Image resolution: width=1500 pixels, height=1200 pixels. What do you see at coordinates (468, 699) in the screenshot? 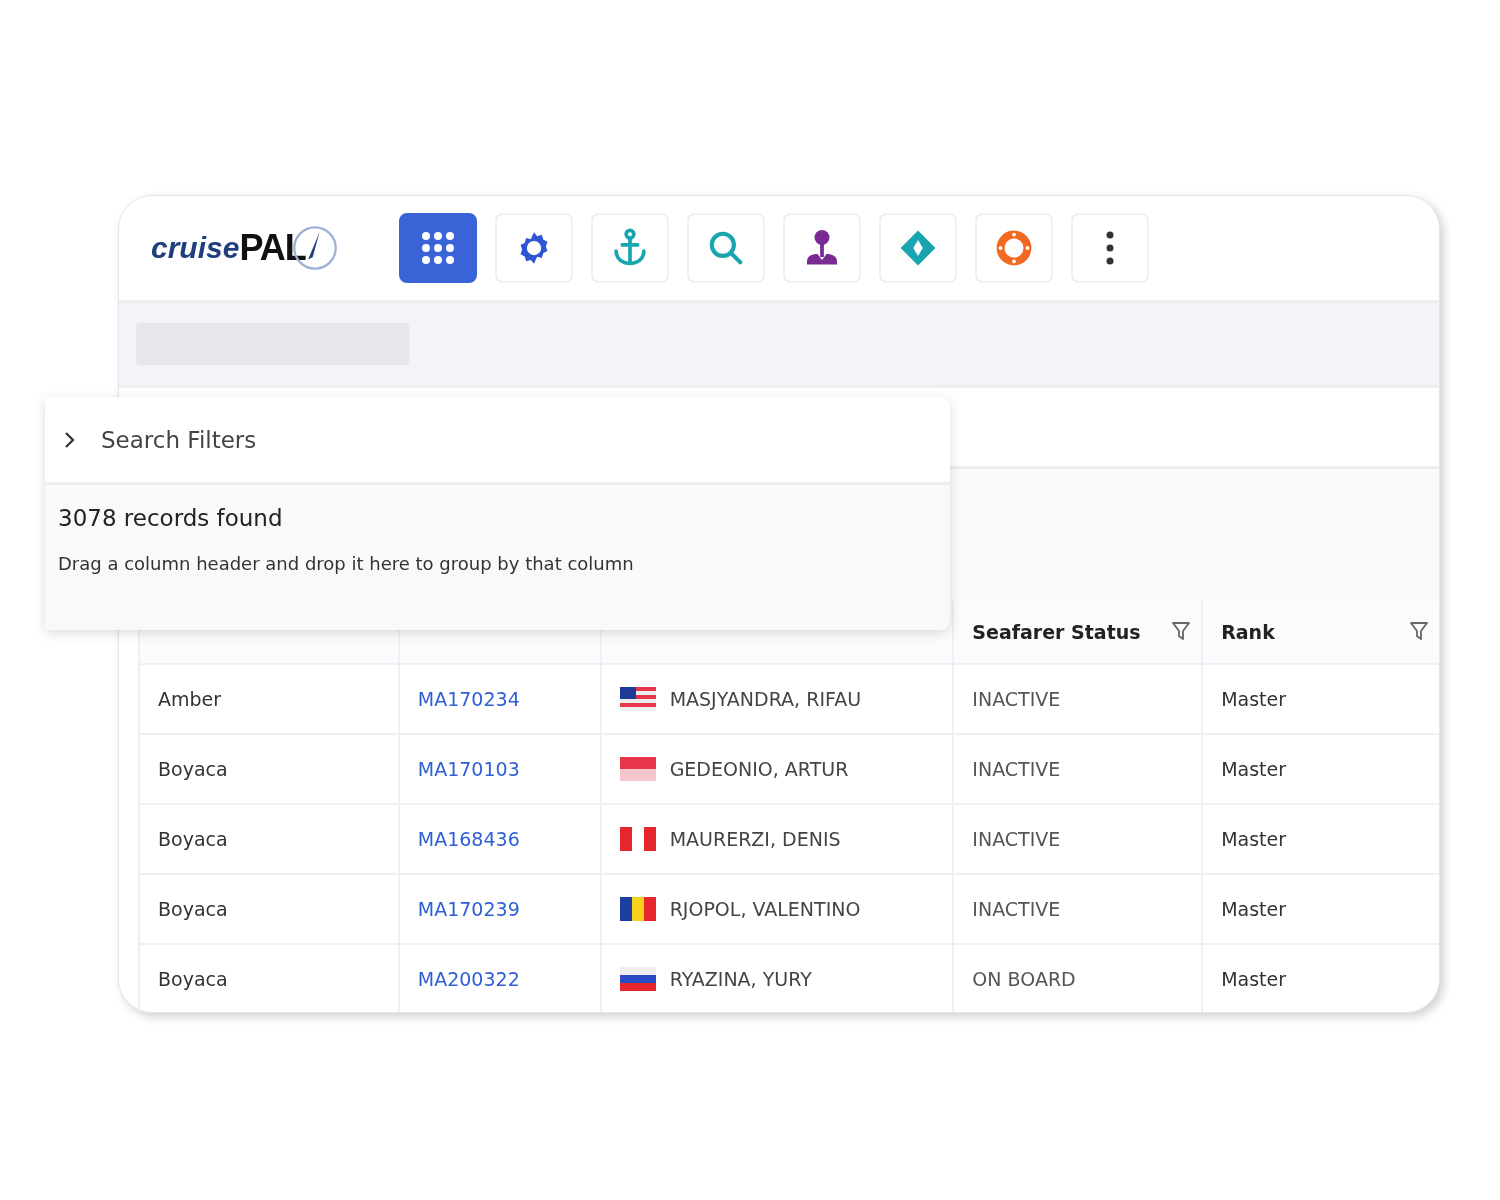
I see `employee-link: MA170234` at bounding box center [468, 699].